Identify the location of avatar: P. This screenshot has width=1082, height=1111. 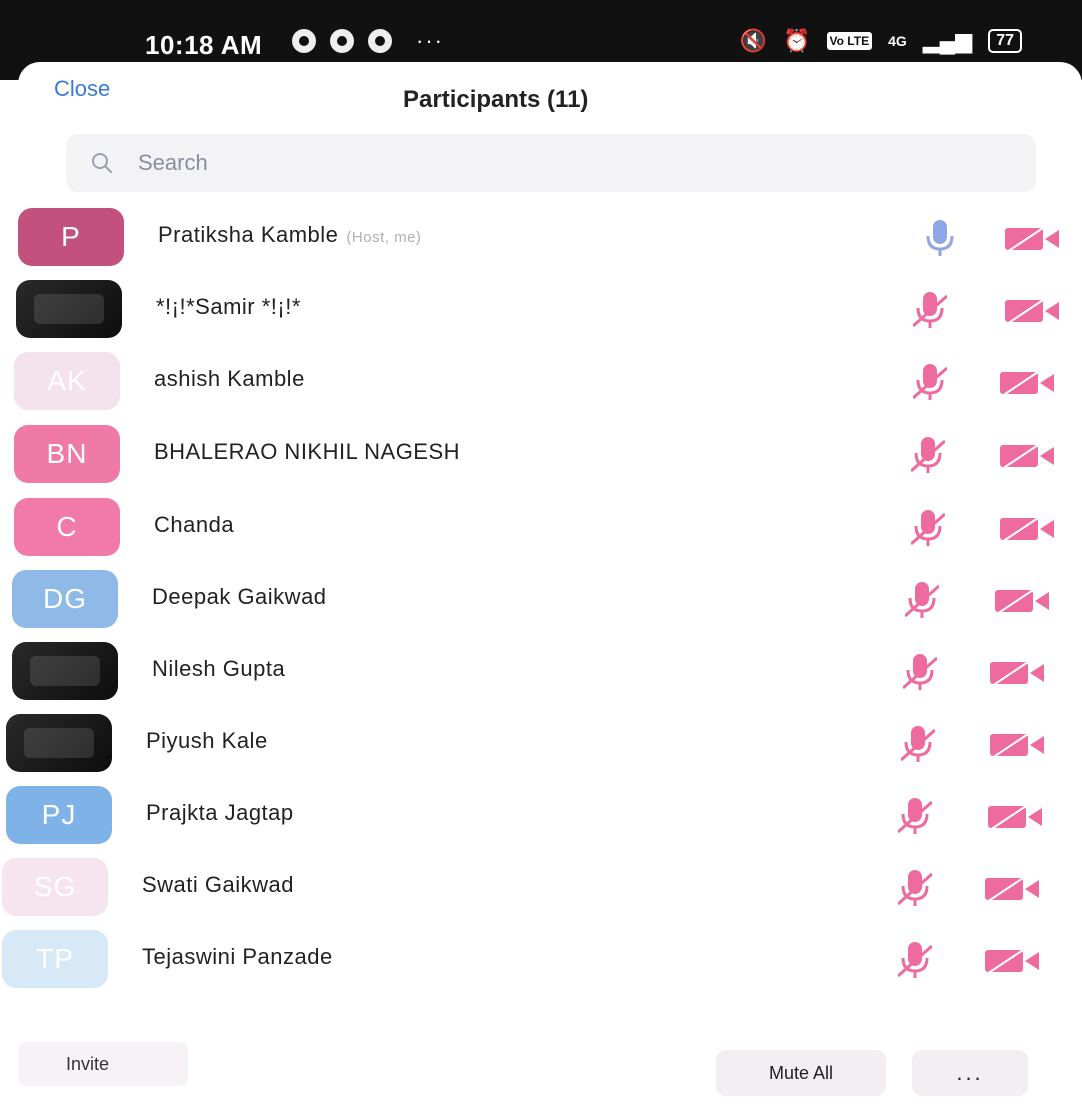
(71, 237).